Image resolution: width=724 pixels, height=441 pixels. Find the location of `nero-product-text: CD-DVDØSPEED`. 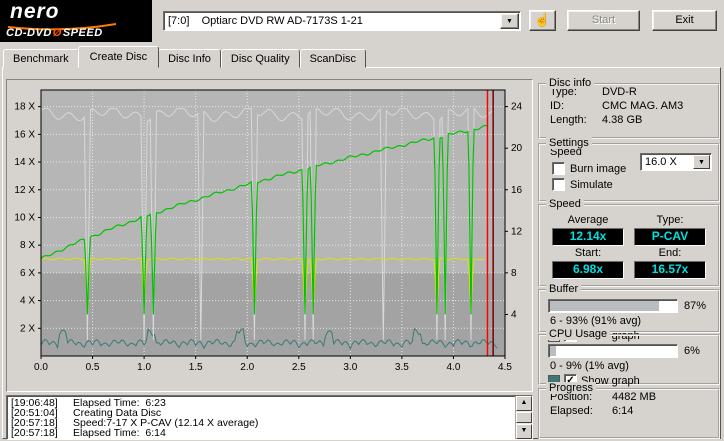

nero-product-text: CD-DVDØSPEED is located at coordinates (54, 33).